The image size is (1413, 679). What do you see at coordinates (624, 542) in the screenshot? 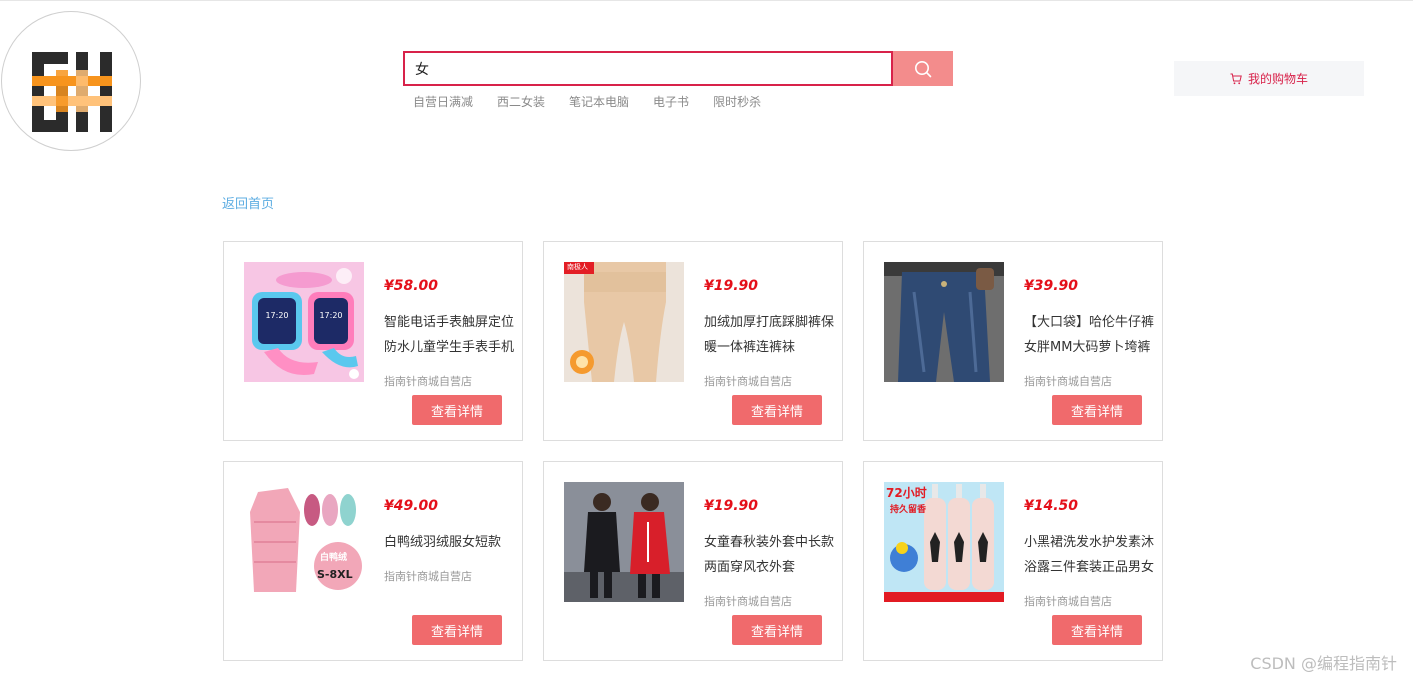
I see `product-image-girls-coat` at bounding box center [624, 542].